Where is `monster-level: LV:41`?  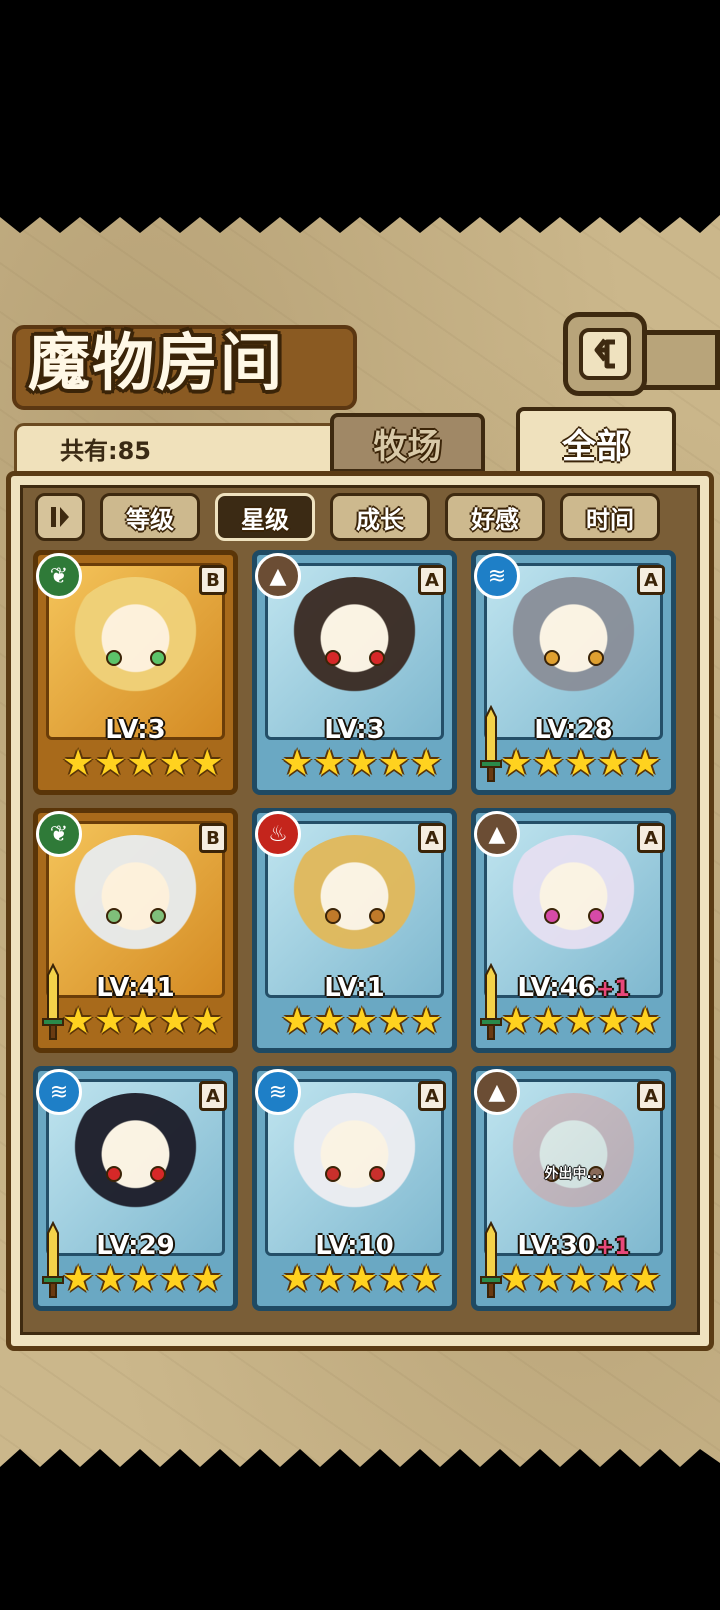
monster-level: LV:41 is located at coordinates (135, 988).